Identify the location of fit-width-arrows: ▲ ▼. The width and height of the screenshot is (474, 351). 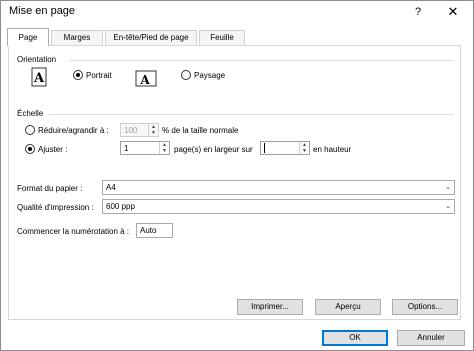
(164, 148).